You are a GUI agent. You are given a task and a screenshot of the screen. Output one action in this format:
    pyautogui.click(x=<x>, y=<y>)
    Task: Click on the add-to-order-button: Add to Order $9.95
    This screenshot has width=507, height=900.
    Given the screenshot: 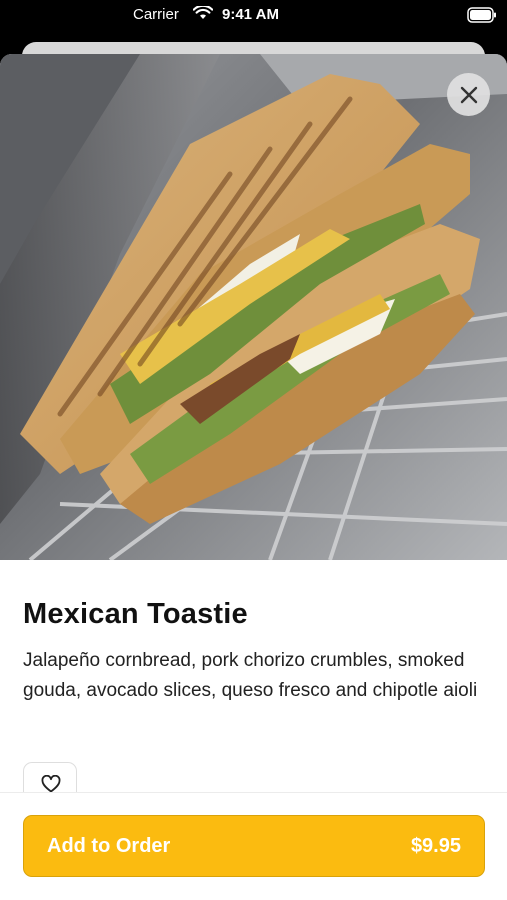 What is the action you would take?
    pyautogui.click(x=254, y=846)
    